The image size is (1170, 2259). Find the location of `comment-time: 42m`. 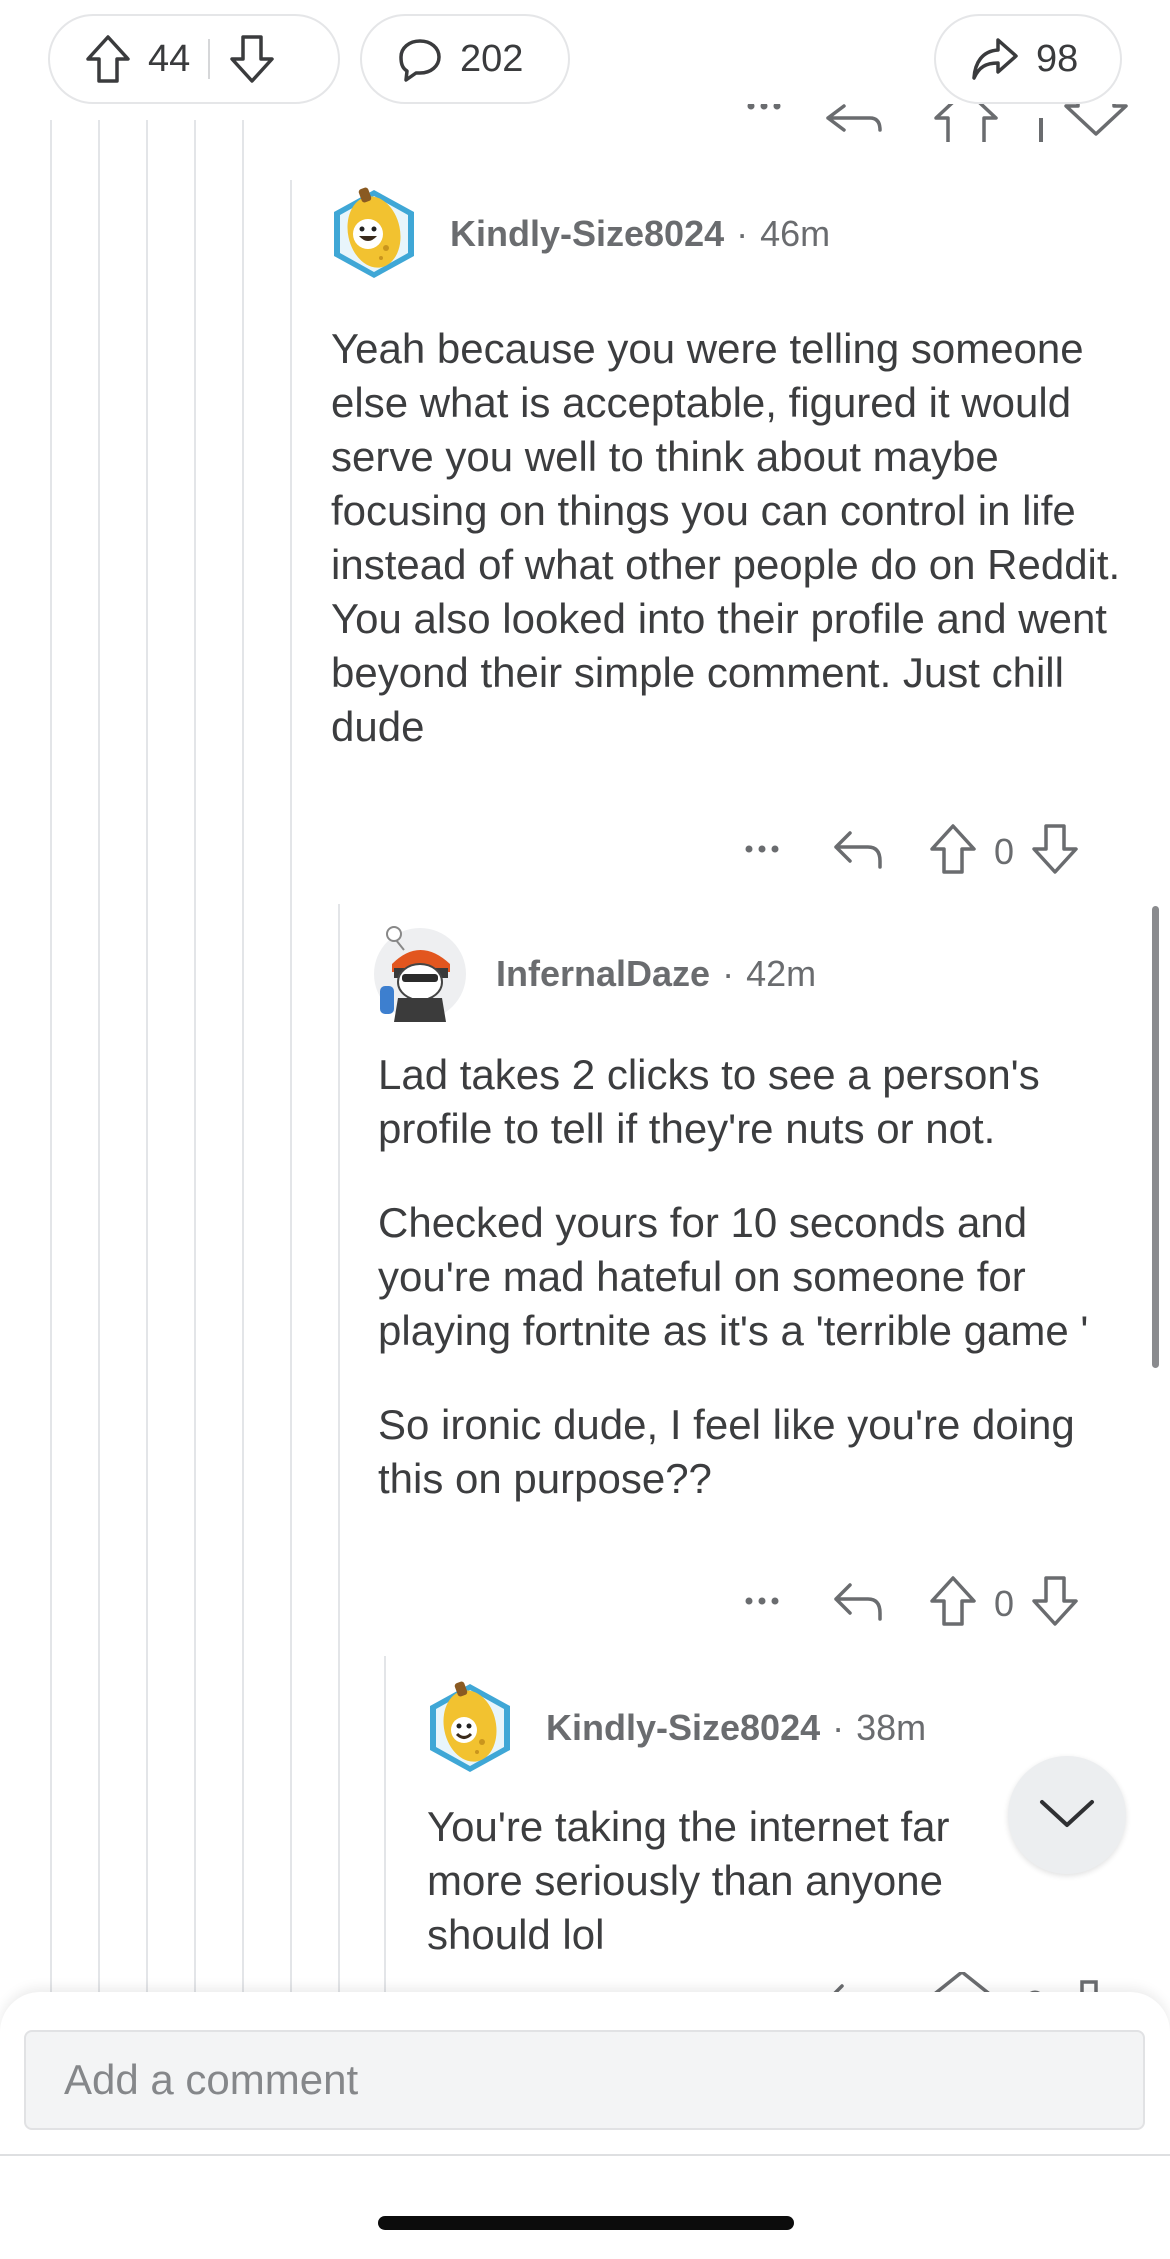

comment-time: 42m is located at coordinates (781, 973).